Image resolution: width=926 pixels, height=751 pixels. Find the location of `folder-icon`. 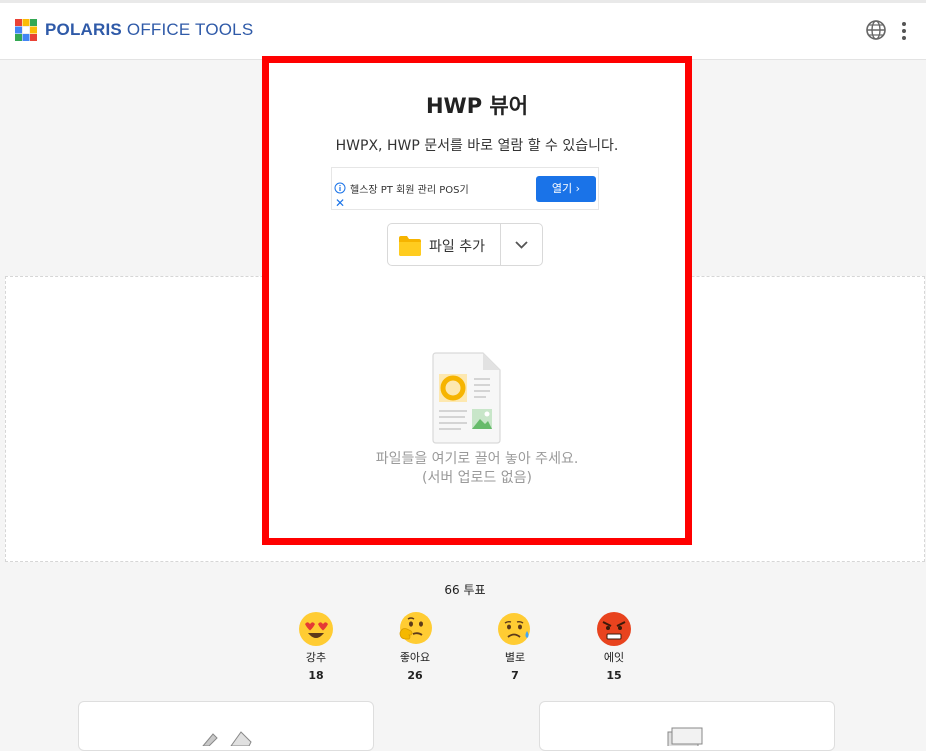

folder-icon is located at coordinates (410, 246).